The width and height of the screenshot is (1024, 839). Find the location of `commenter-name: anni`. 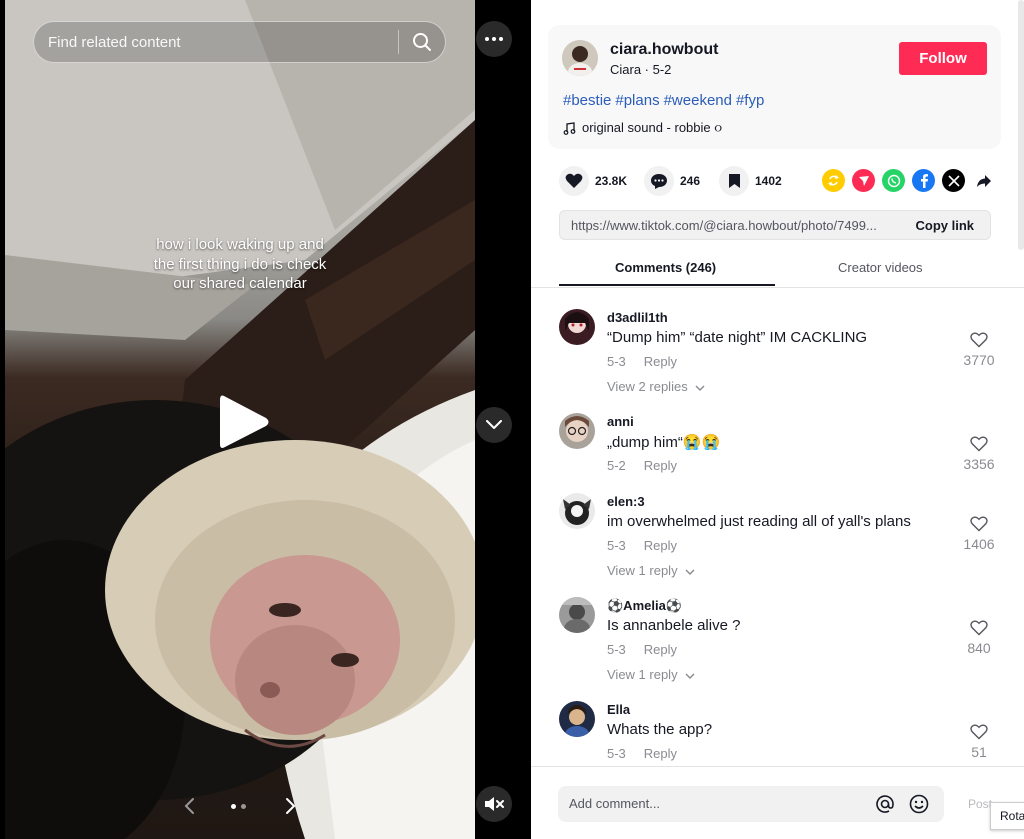

commenter-name: anni is located at coordinates (620, 421).